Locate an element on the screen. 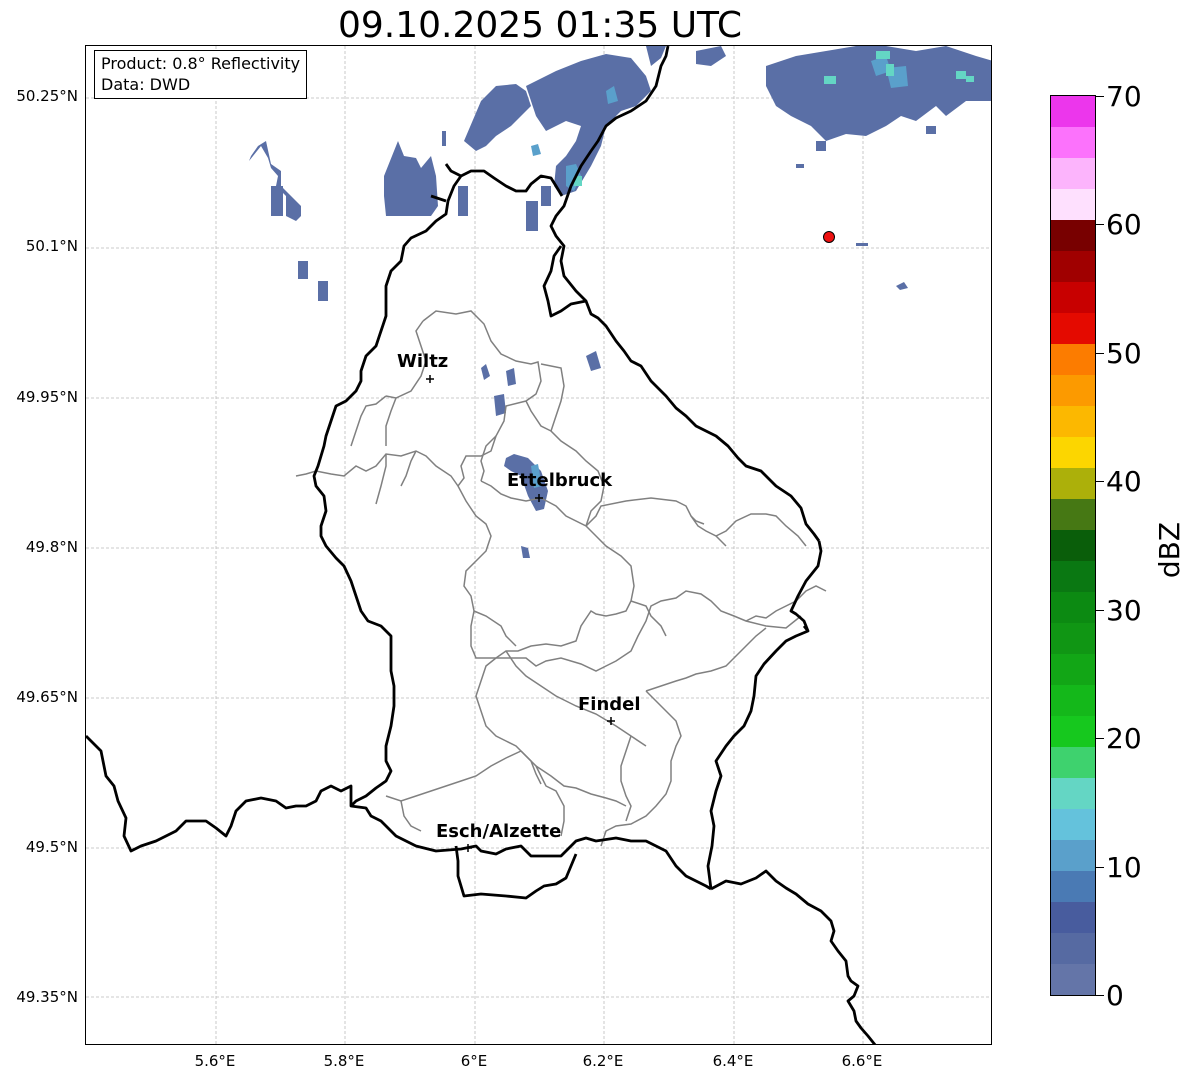 The height and width of the screenshot is (1081, 1184). colorbar-tick-label: 10 is located at coordinates (1124, 867).